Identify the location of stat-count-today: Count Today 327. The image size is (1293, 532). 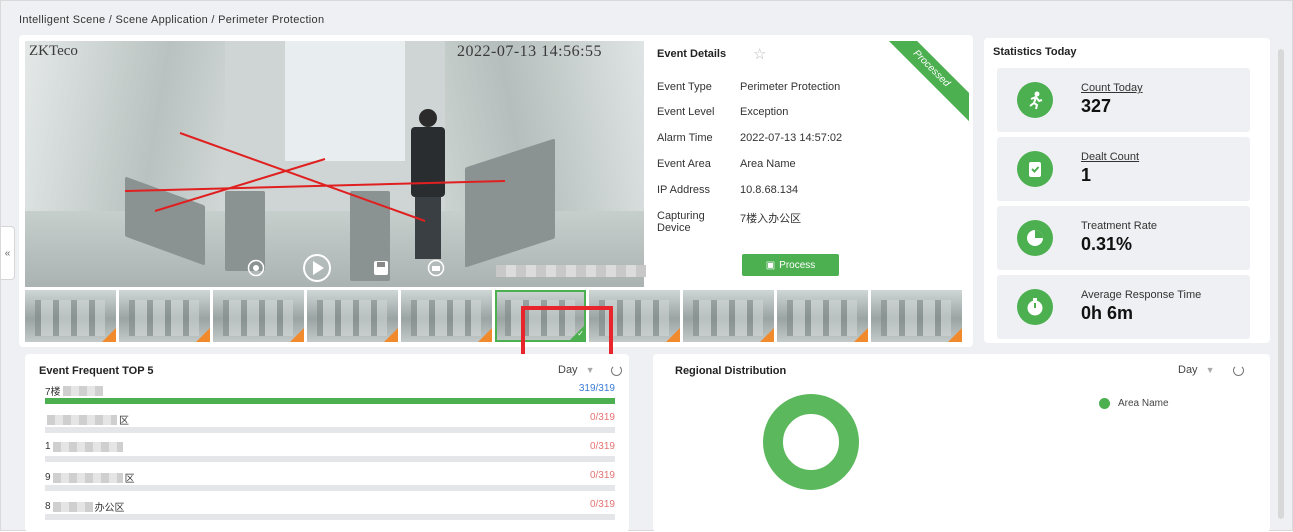
(1123, 100).